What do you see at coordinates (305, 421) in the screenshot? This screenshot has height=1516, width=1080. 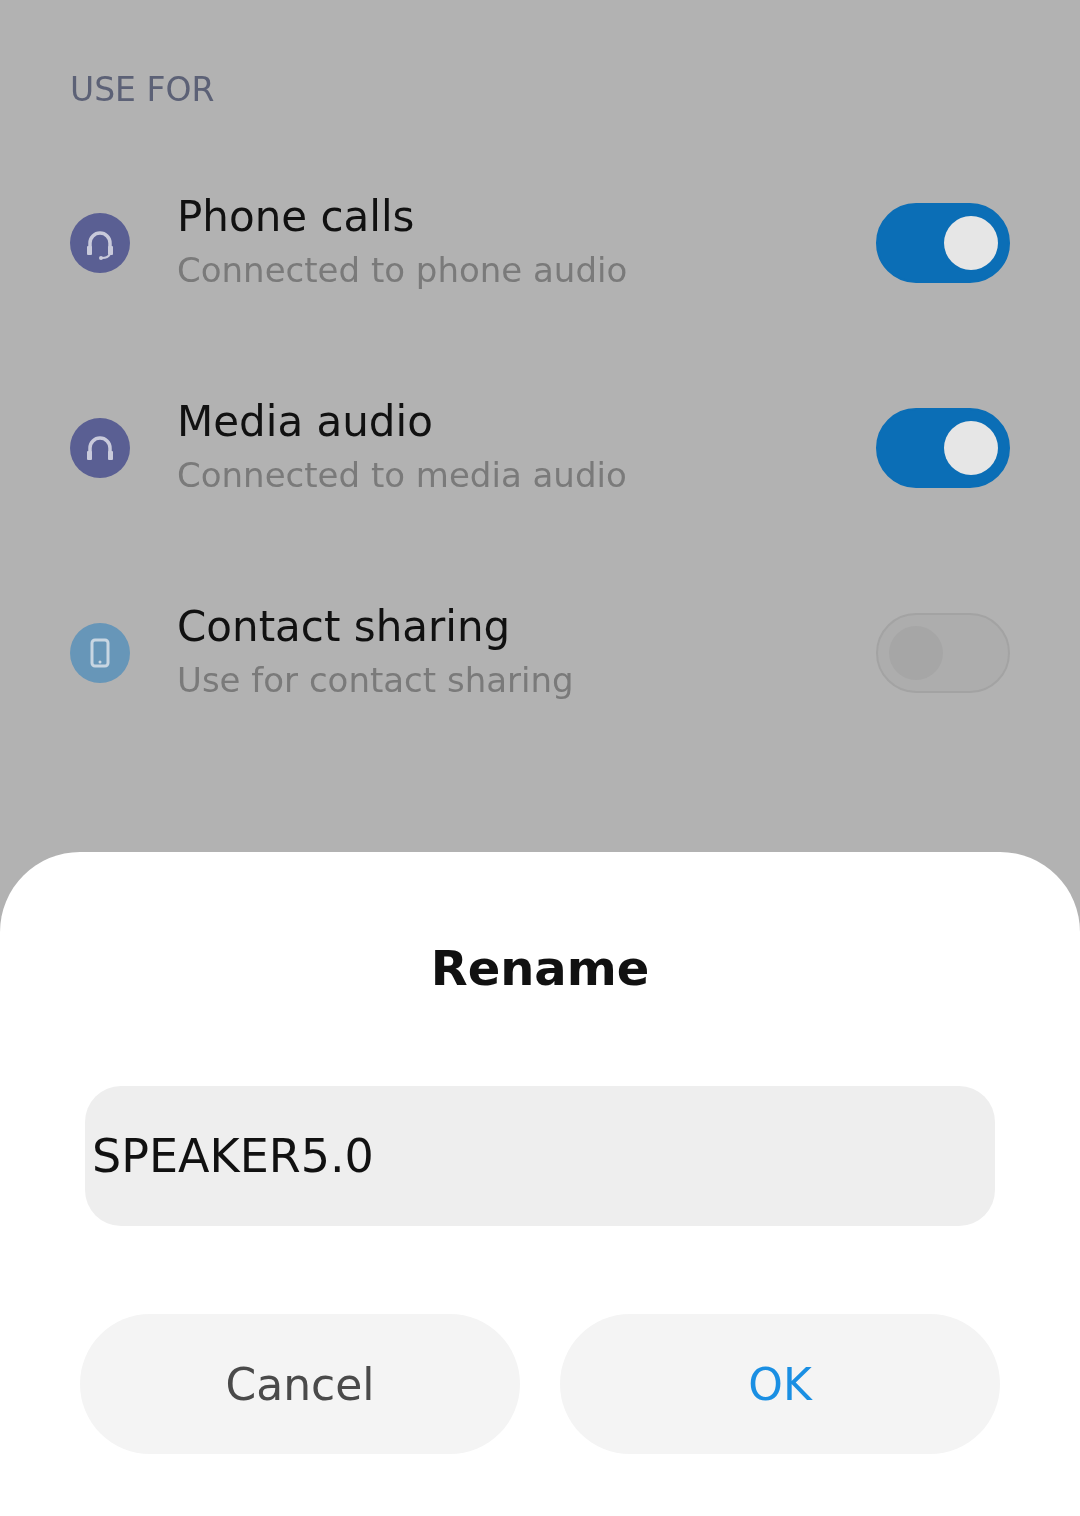 I see `setting-title: Media audio` at bounding box center [305, 421].